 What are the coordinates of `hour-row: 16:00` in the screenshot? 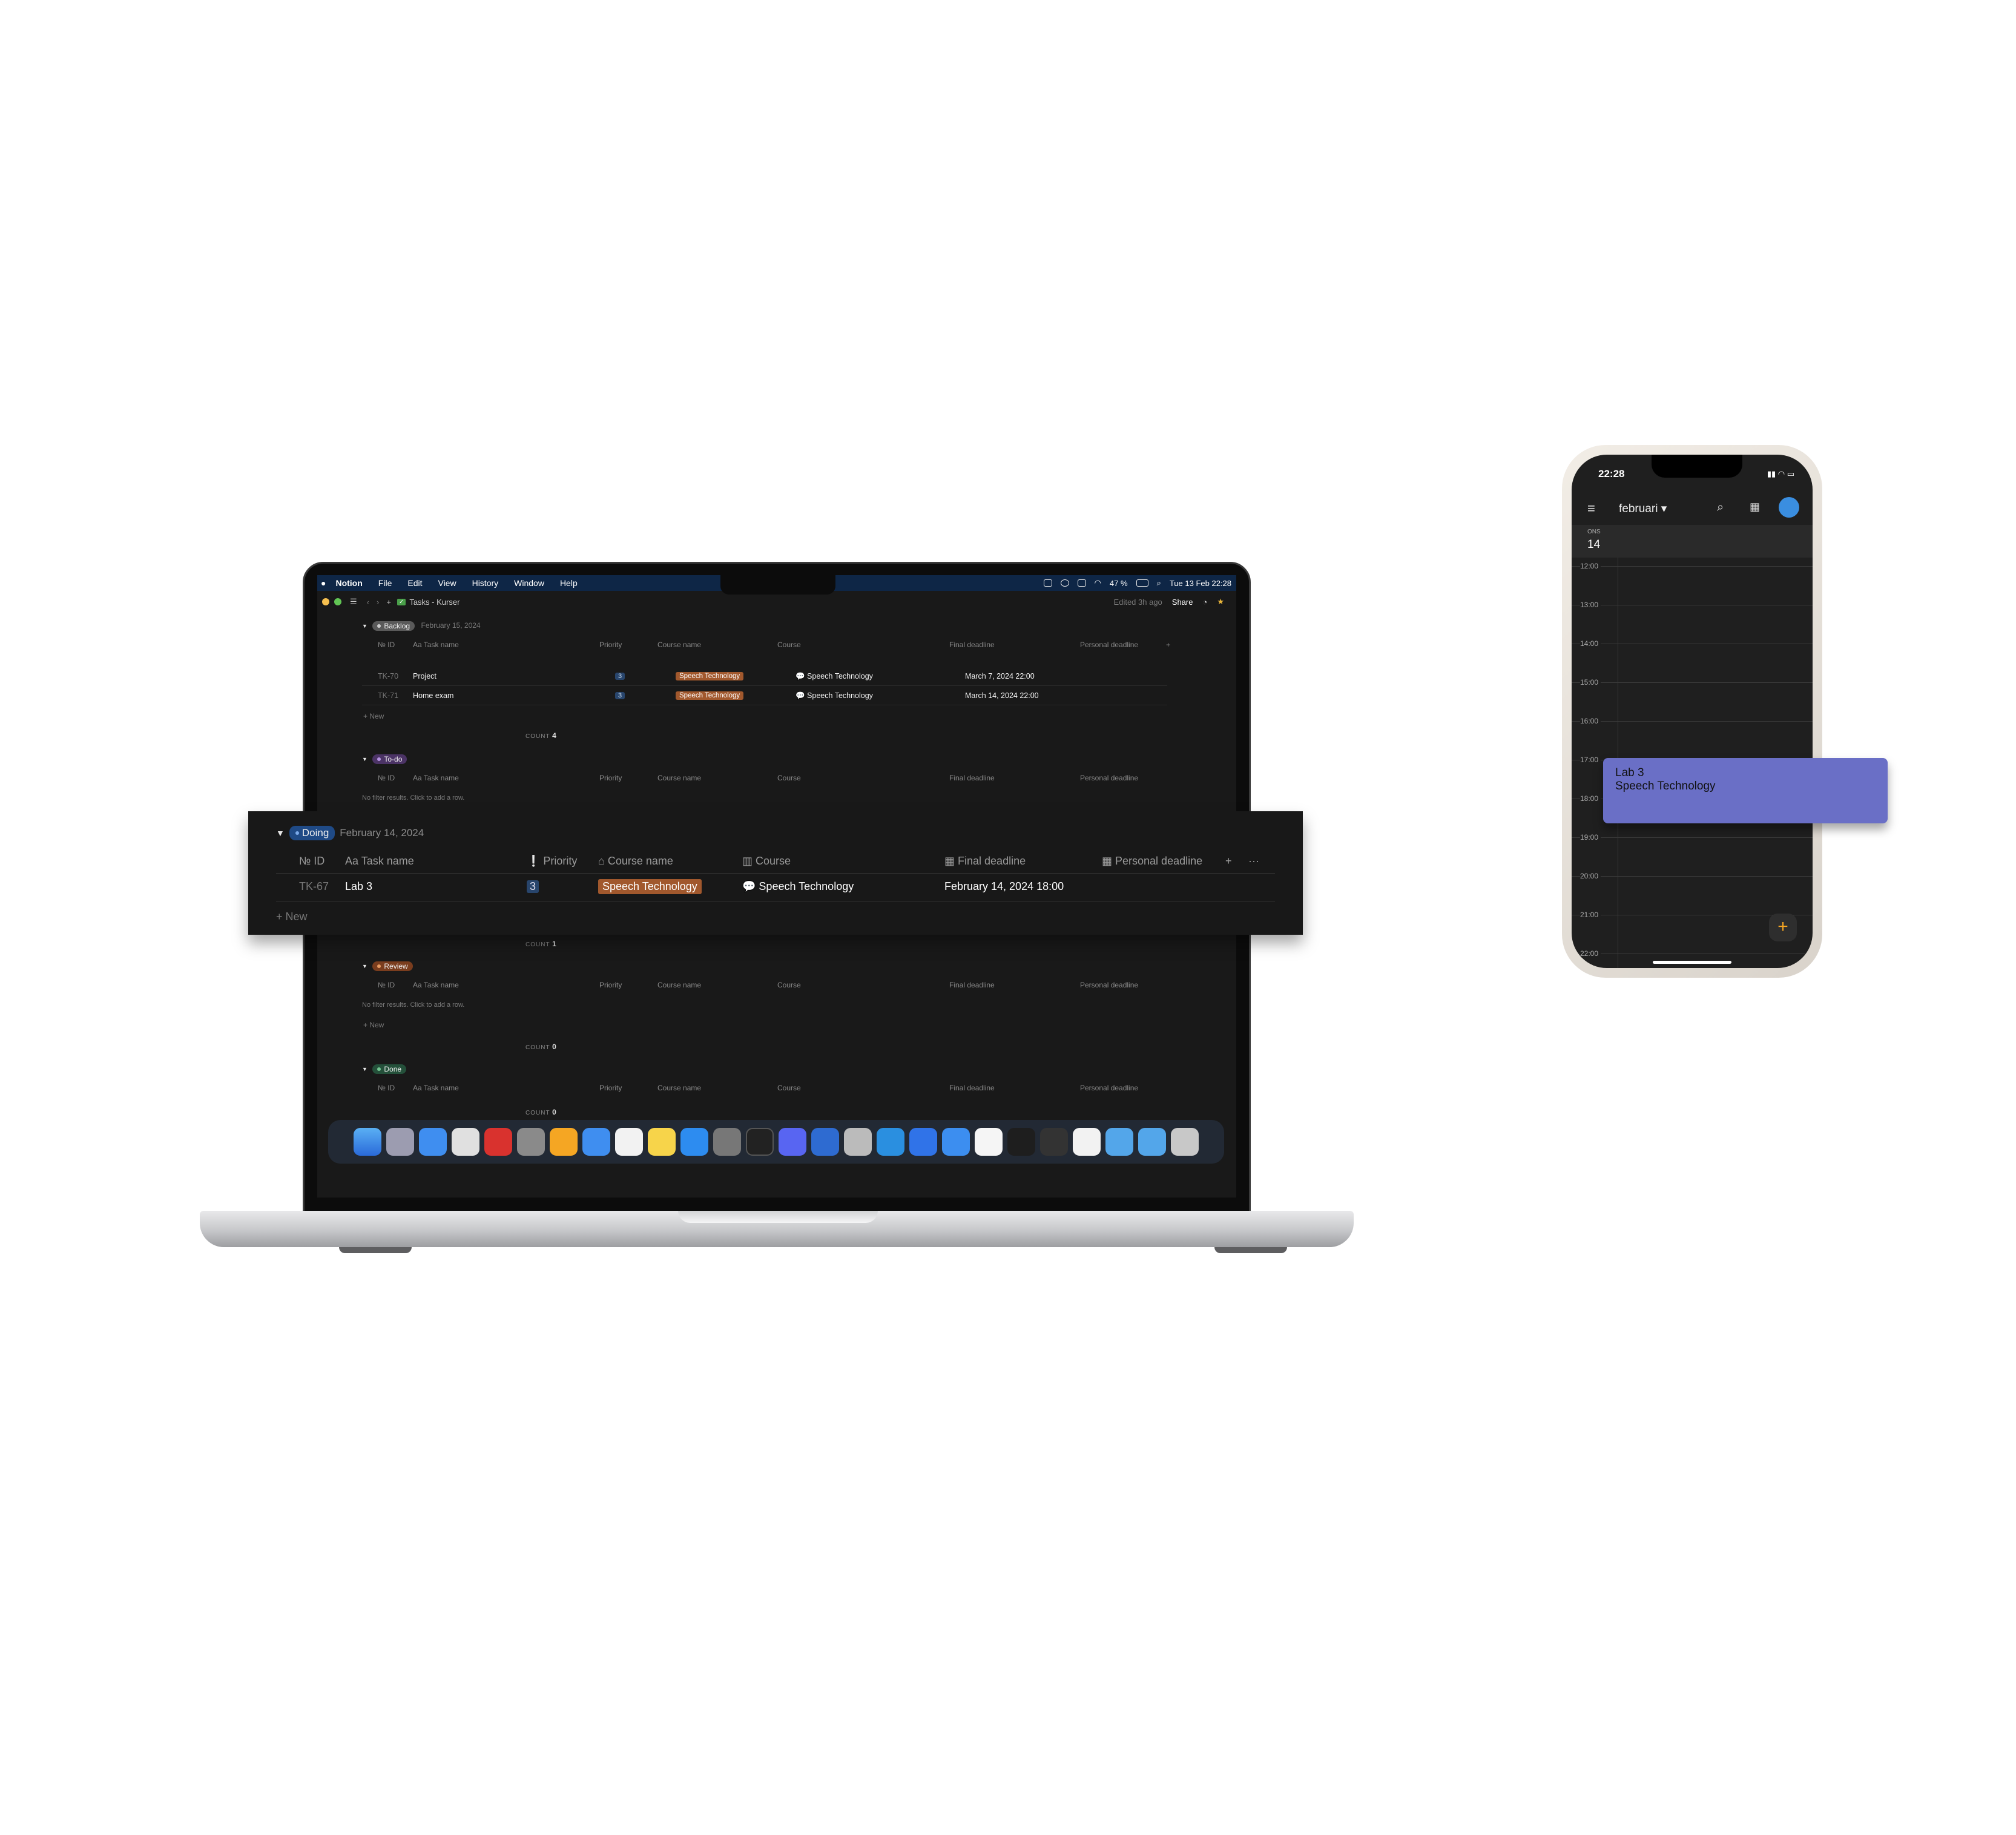 It's located at (1692, 738).